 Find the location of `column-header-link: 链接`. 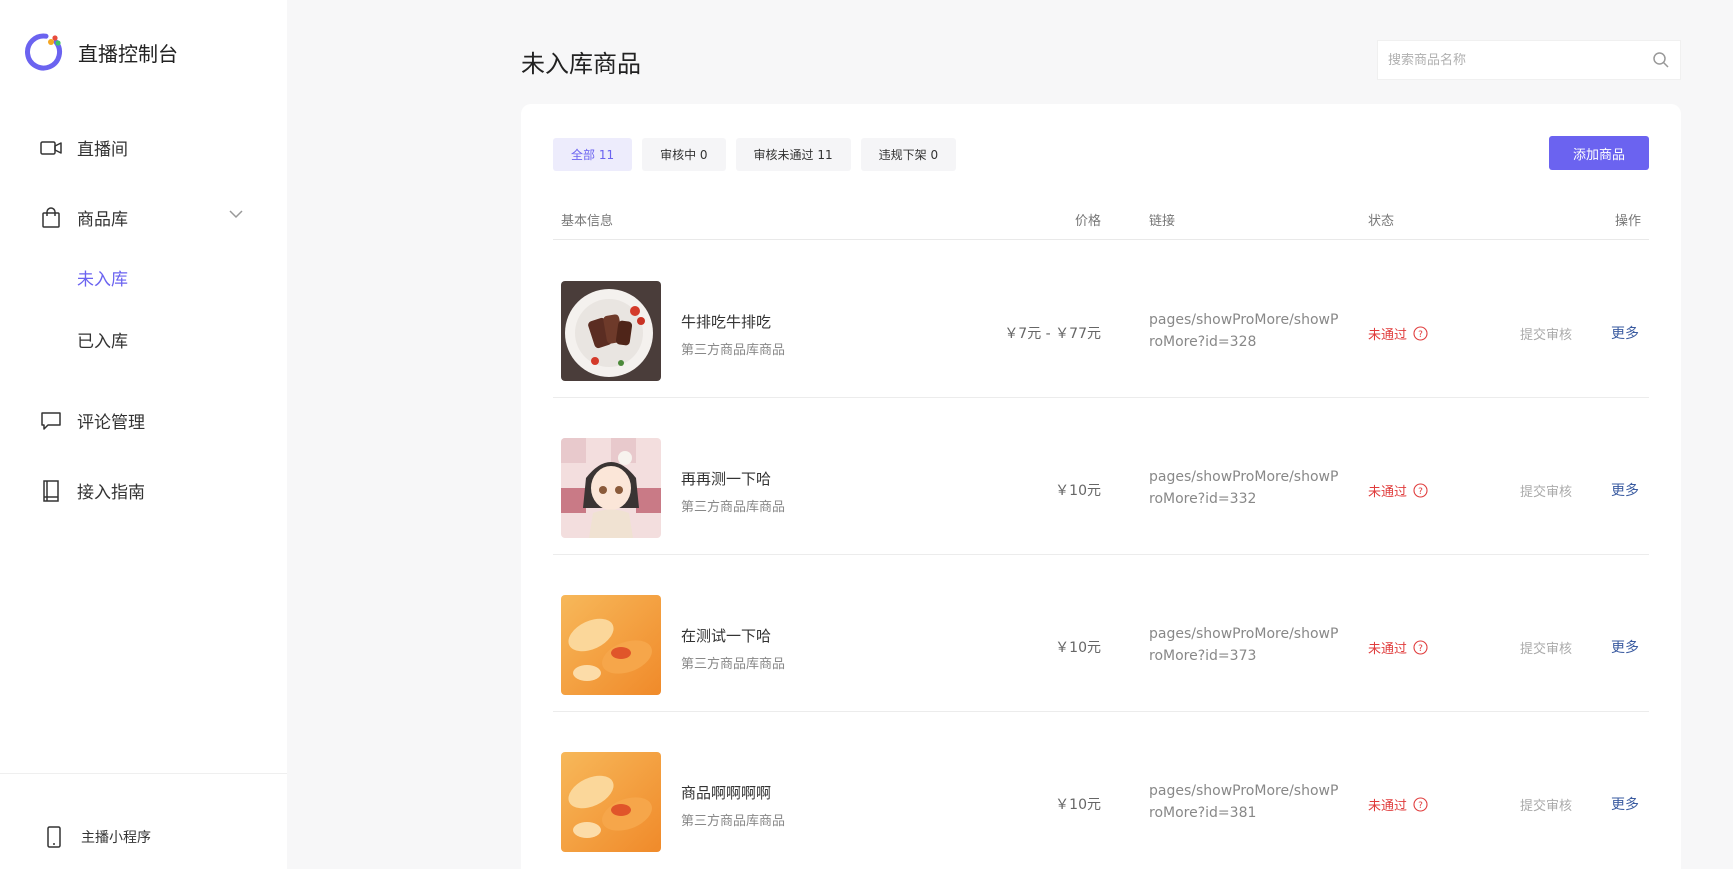

column-header-link: 链接 is located at coordinates (1162, 221).